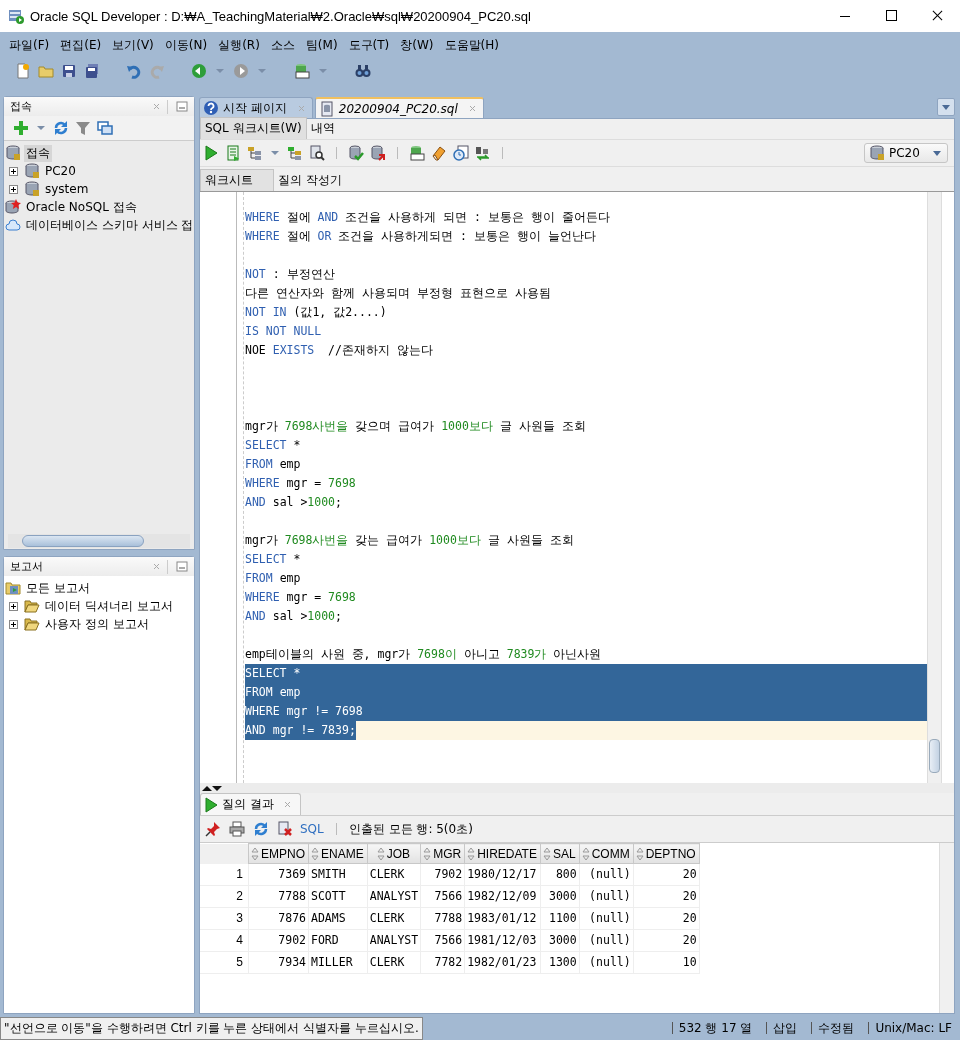 This screenshot has width=960, height=1040. Describe the element at coordinates (461, 153) in the screenshot. I see `history-icon` at that location.